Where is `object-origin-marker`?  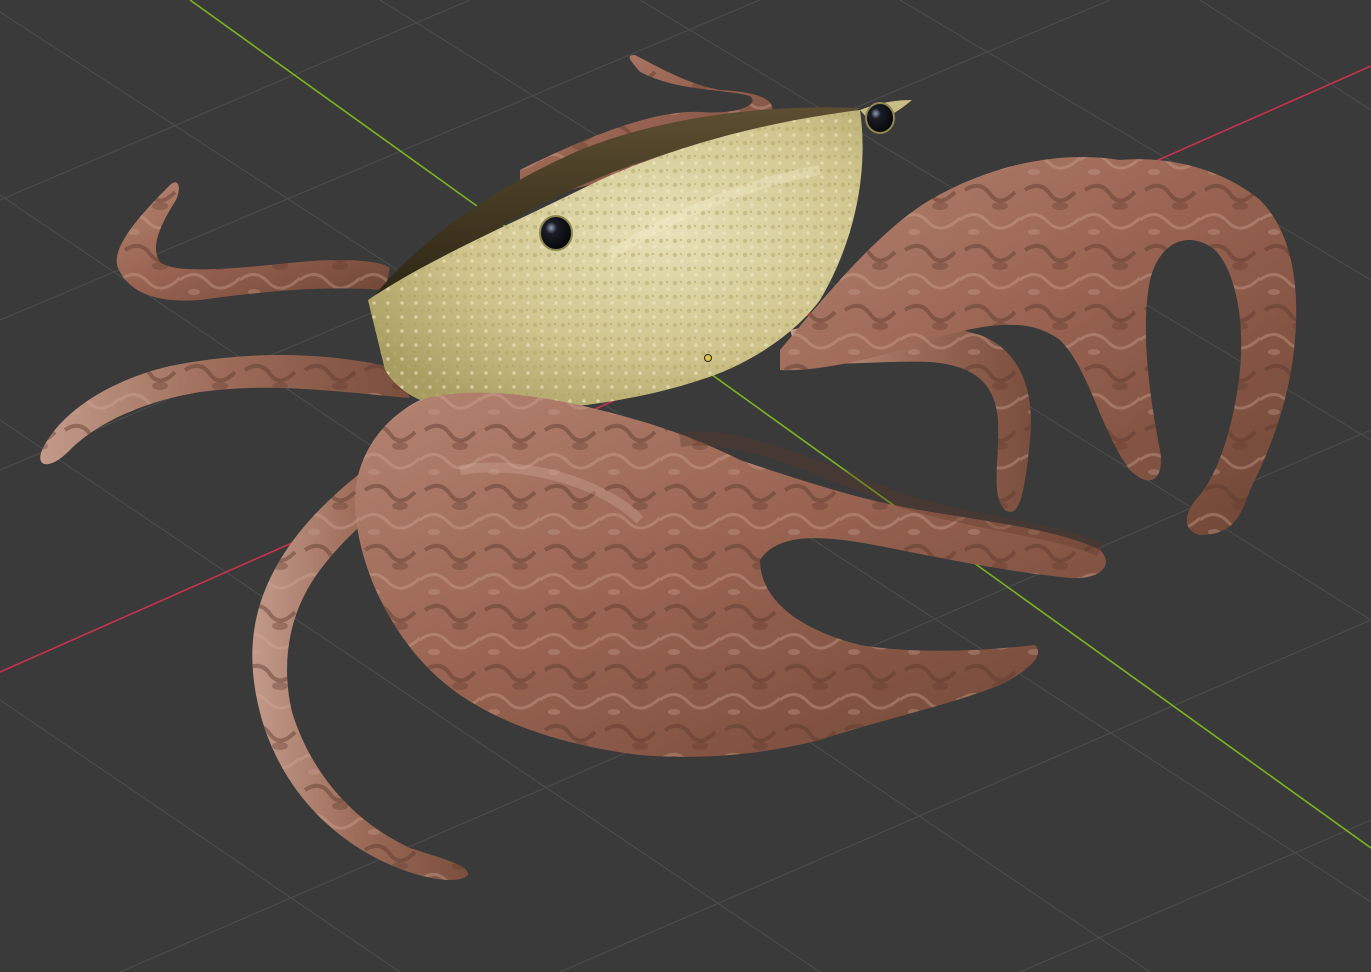 object-origin-marker is located at coordinates (708, 358).